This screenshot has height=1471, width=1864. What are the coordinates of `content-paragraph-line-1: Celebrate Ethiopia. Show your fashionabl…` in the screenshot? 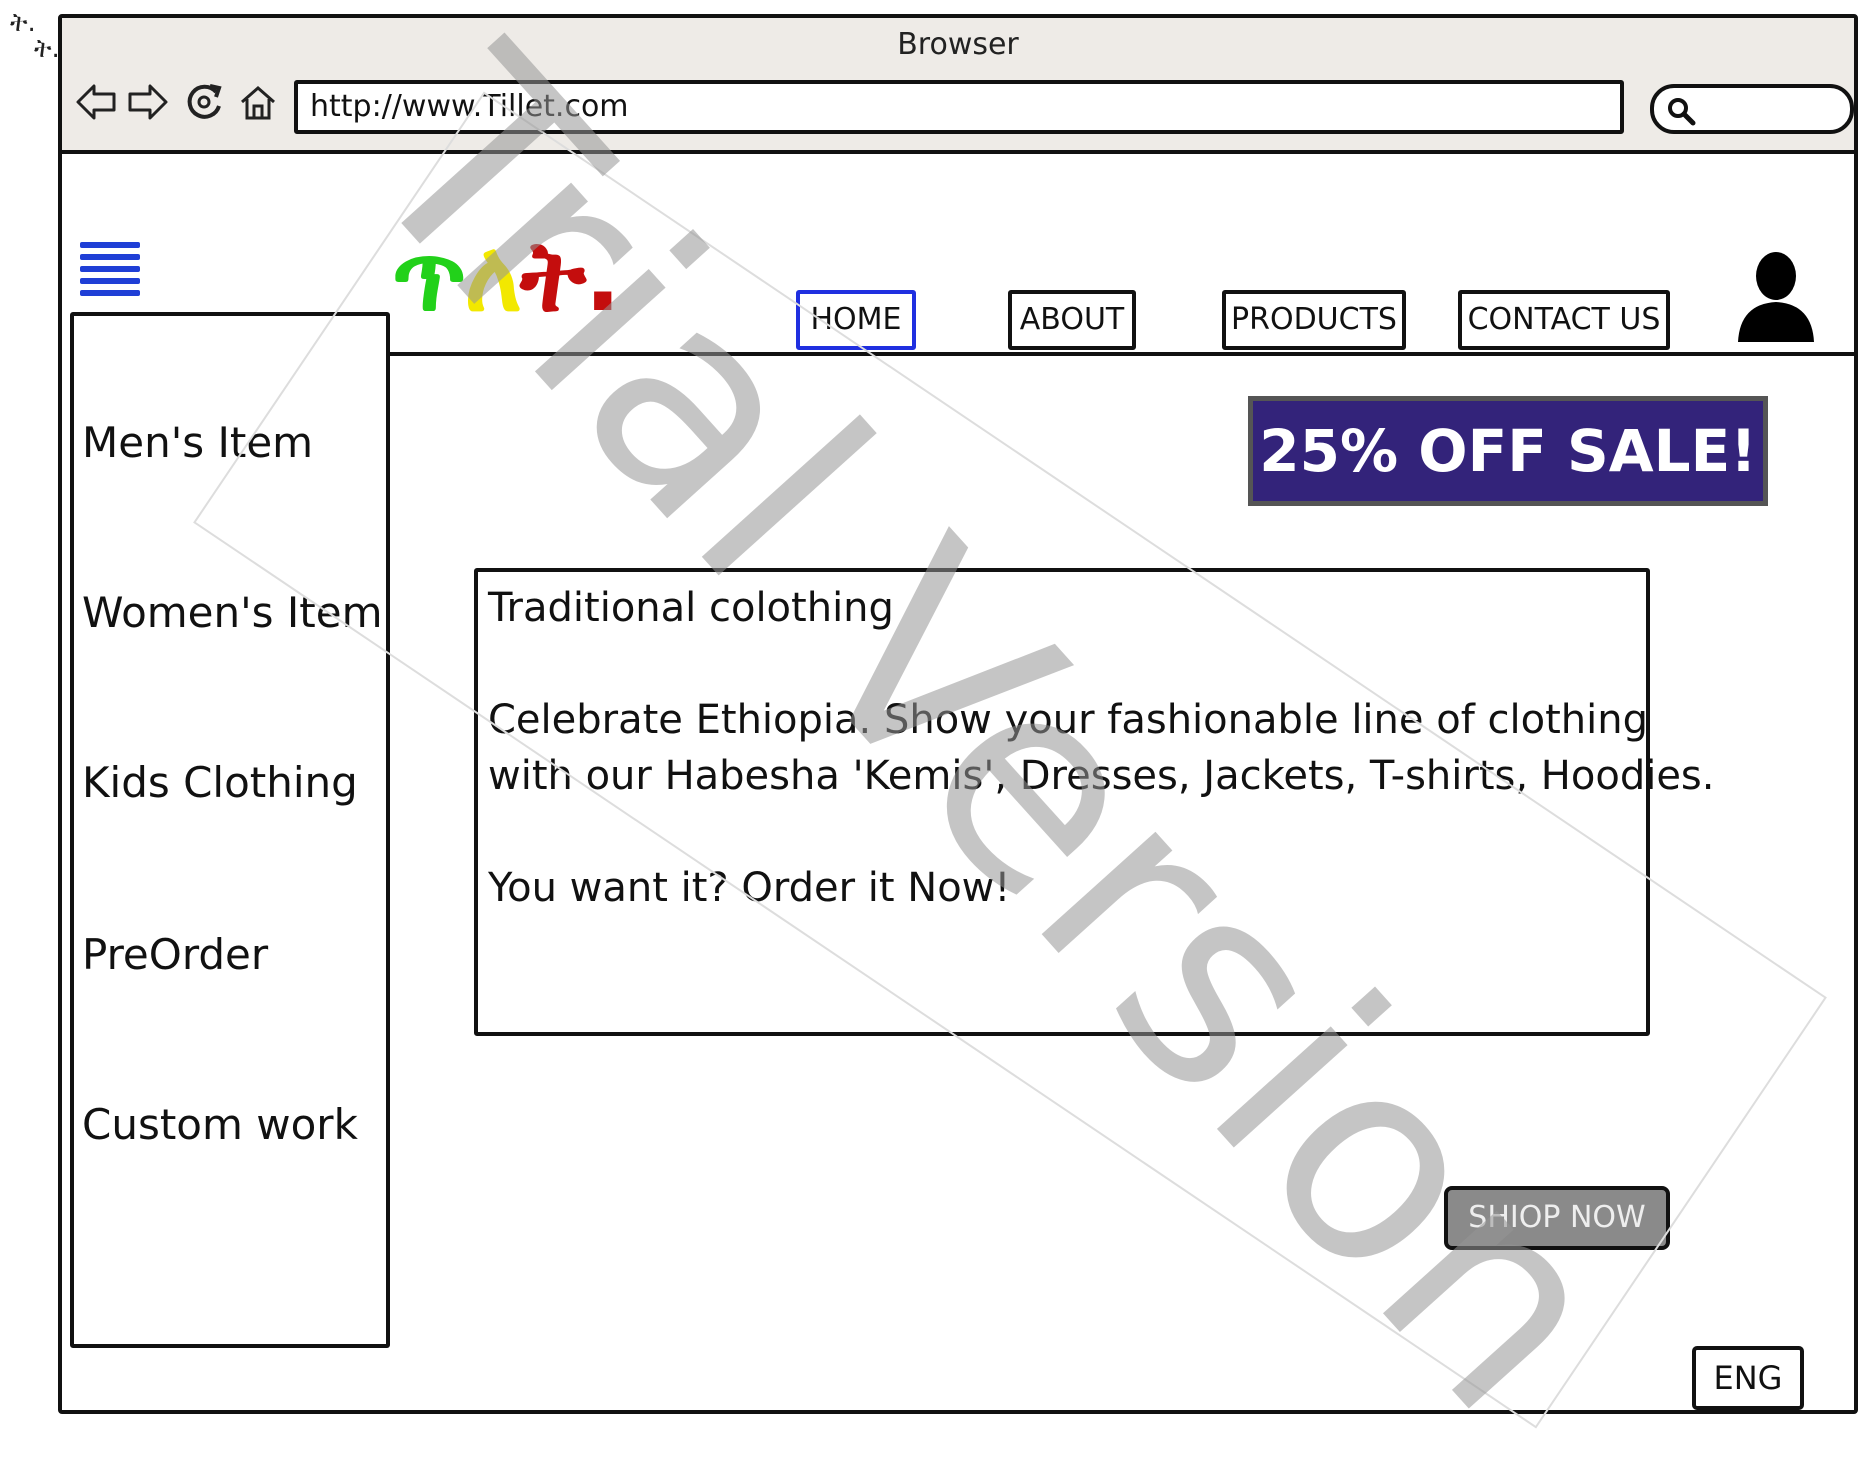 It's located at (1068, 720).